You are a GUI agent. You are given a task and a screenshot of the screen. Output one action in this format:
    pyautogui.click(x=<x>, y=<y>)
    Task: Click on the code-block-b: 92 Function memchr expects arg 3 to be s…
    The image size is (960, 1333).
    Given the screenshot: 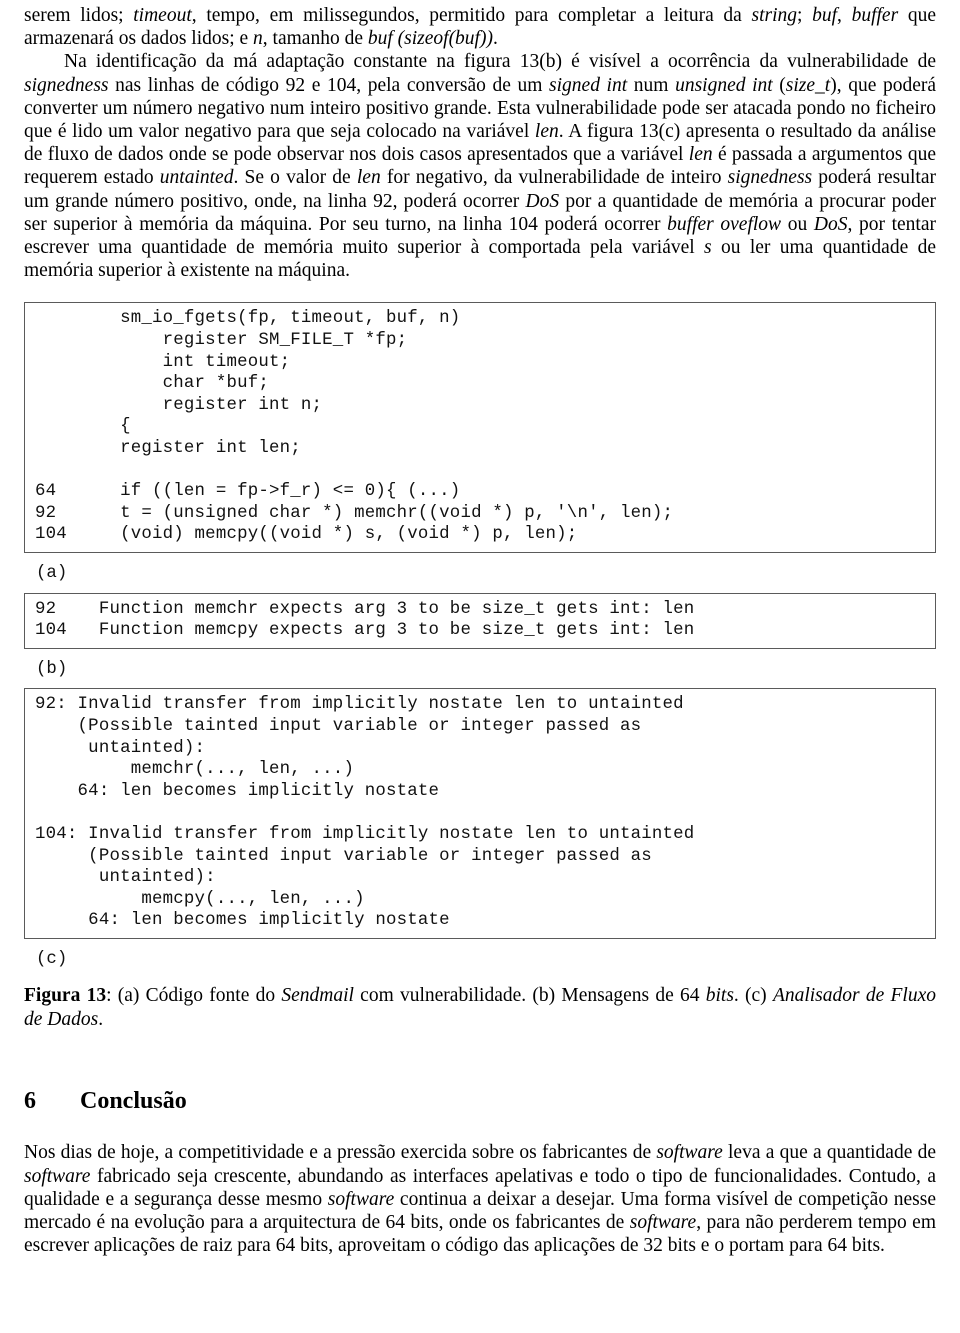 What is the action you would take?
    pyautogui.click(x=480, y=620)
    